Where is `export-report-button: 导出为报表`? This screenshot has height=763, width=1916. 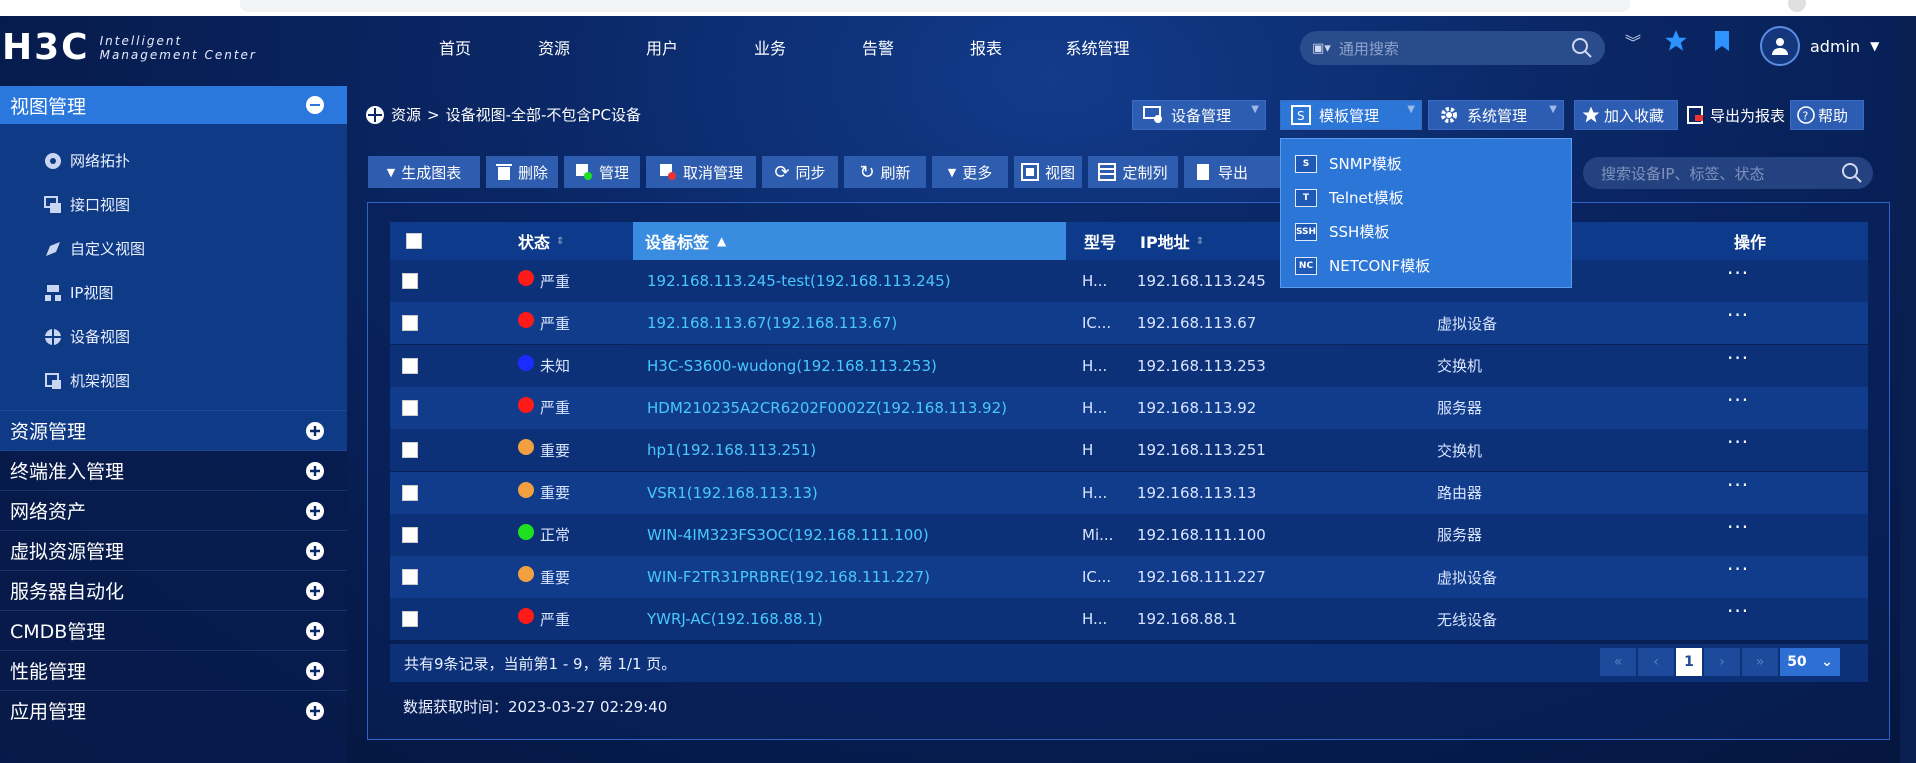
export-report-button: 导出为报表 is located at coordinates (1742, 115).